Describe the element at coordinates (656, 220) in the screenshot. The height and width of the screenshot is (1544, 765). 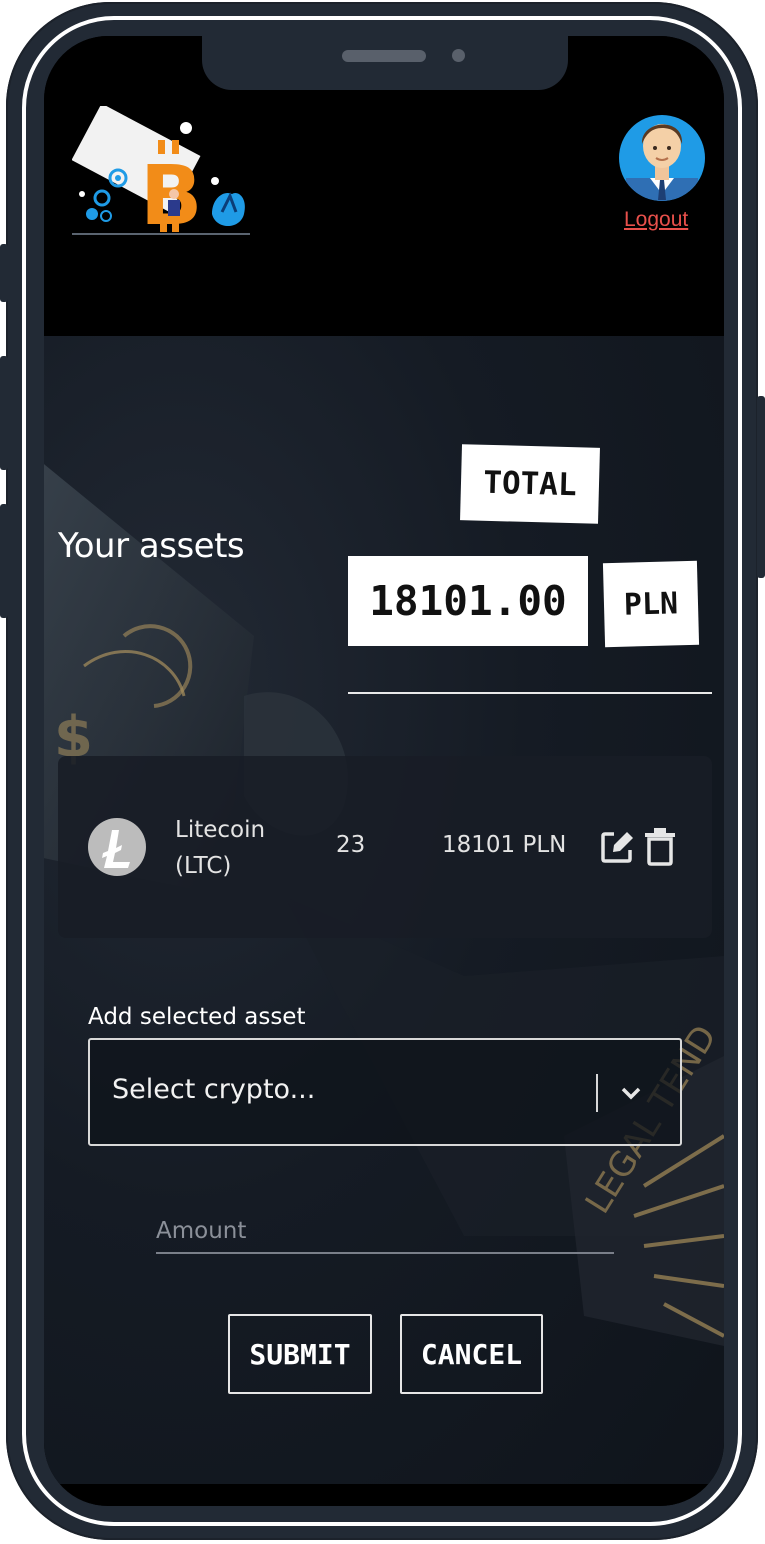
I see `logout-link: Logout` at that location.